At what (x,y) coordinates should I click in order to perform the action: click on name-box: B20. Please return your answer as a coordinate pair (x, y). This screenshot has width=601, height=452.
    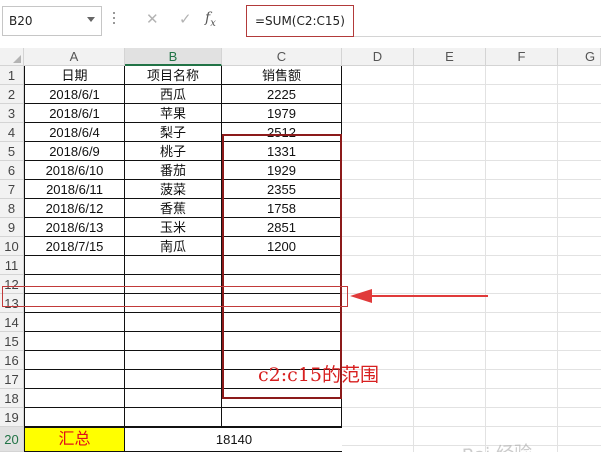
    Looking at the image, I should click on (52, 21).